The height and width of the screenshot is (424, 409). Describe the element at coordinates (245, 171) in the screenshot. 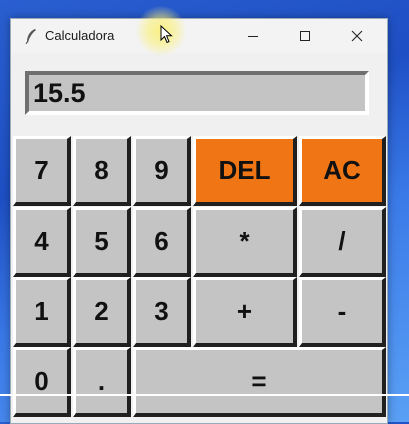

I see `delete-button: DEL` at that location.